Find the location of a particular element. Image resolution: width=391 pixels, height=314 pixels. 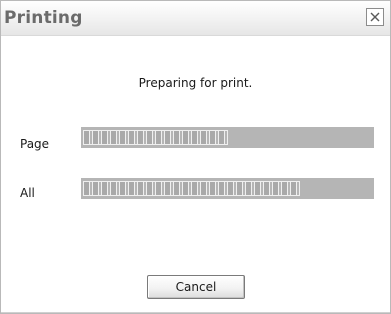

all-progress-label: All is located at coordinates (27, 193).